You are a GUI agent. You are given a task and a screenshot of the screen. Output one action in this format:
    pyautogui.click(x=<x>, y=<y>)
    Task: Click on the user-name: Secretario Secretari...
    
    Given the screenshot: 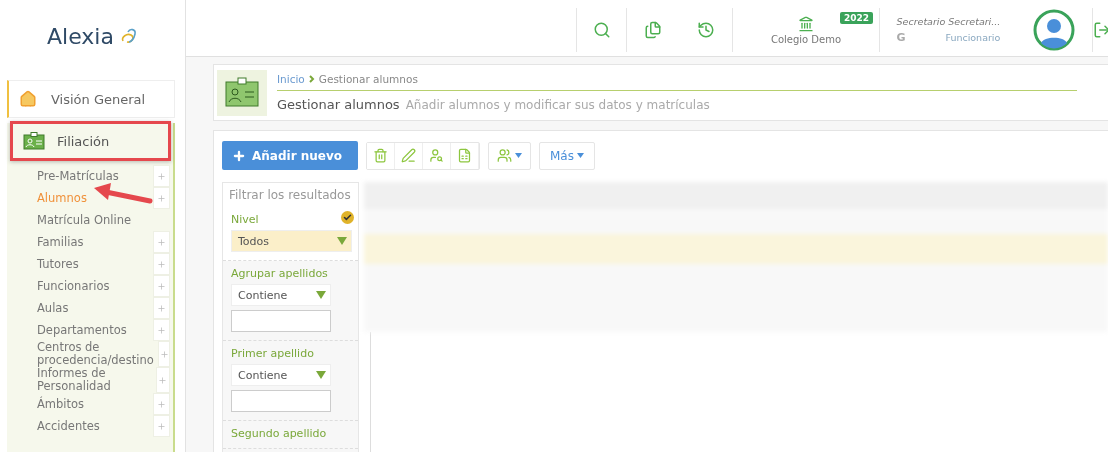 What is the action you would take?
    pyautogui.click(x=948, y=21)
    